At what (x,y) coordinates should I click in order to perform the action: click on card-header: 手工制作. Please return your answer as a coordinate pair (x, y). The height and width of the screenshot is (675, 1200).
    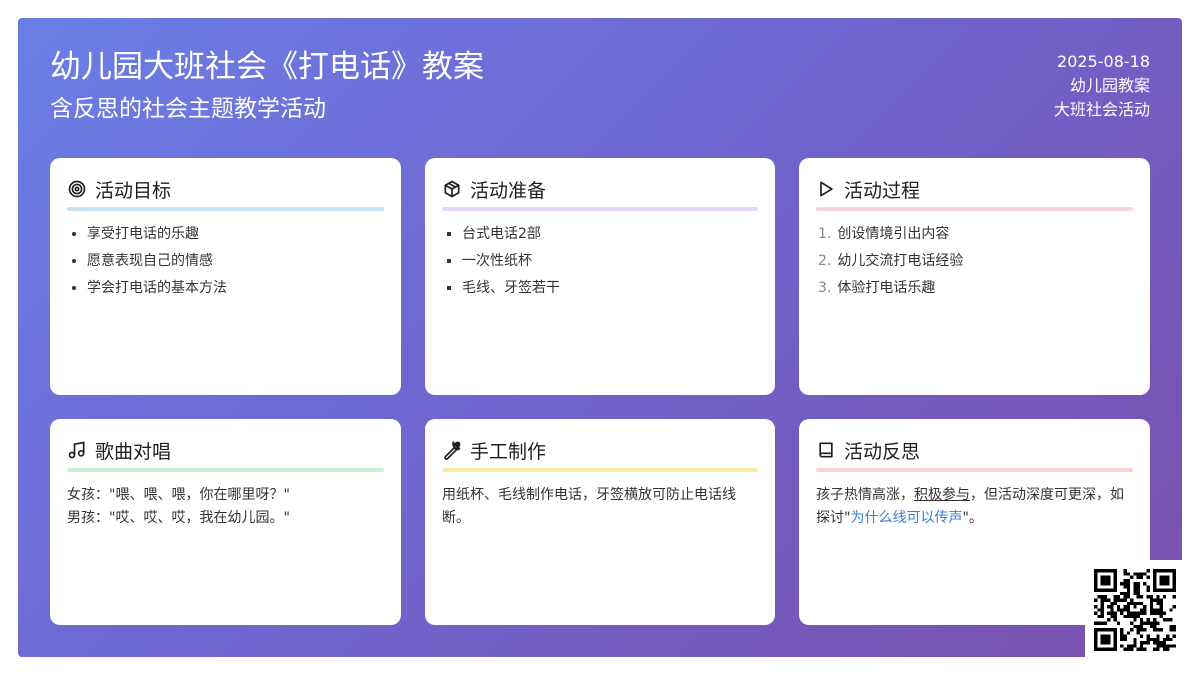
    Looking at the image, I should click on (600, 450).